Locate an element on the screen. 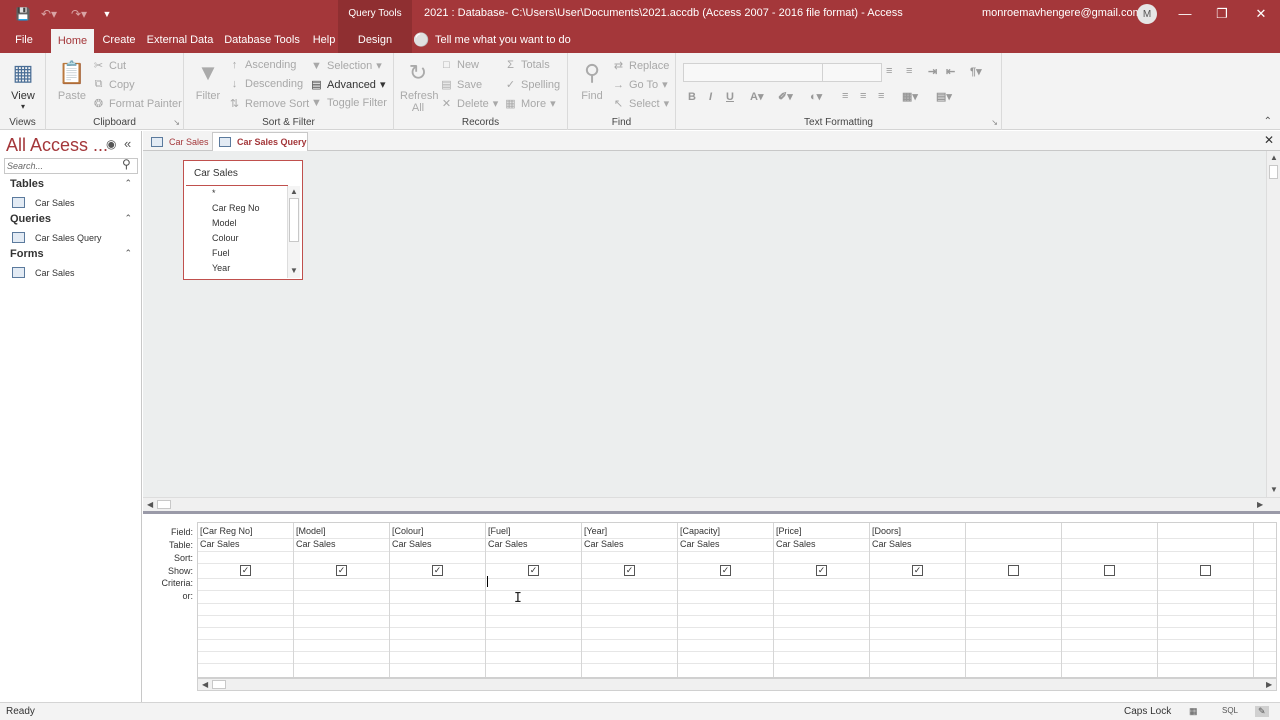 Image resolution: width=1280 pixels, height=720 pixels. replace-button: ⇄ Replace is located at coordinates (640, 66).